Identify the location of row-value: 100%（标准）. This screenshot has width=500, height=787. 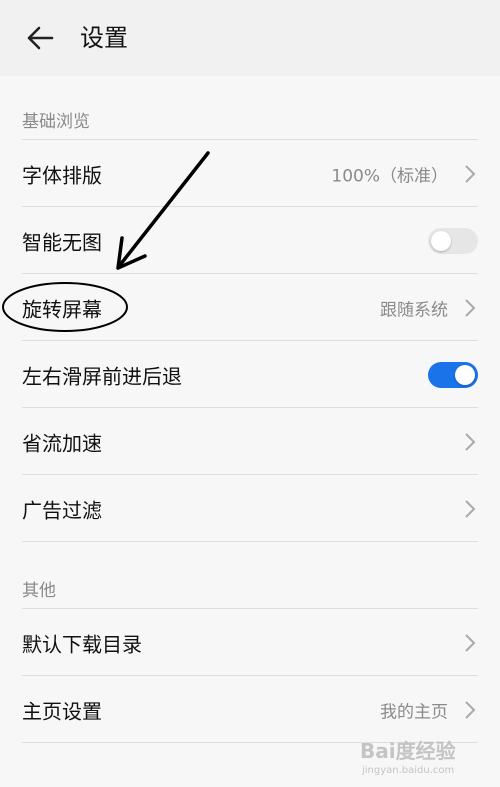
(389, 176).